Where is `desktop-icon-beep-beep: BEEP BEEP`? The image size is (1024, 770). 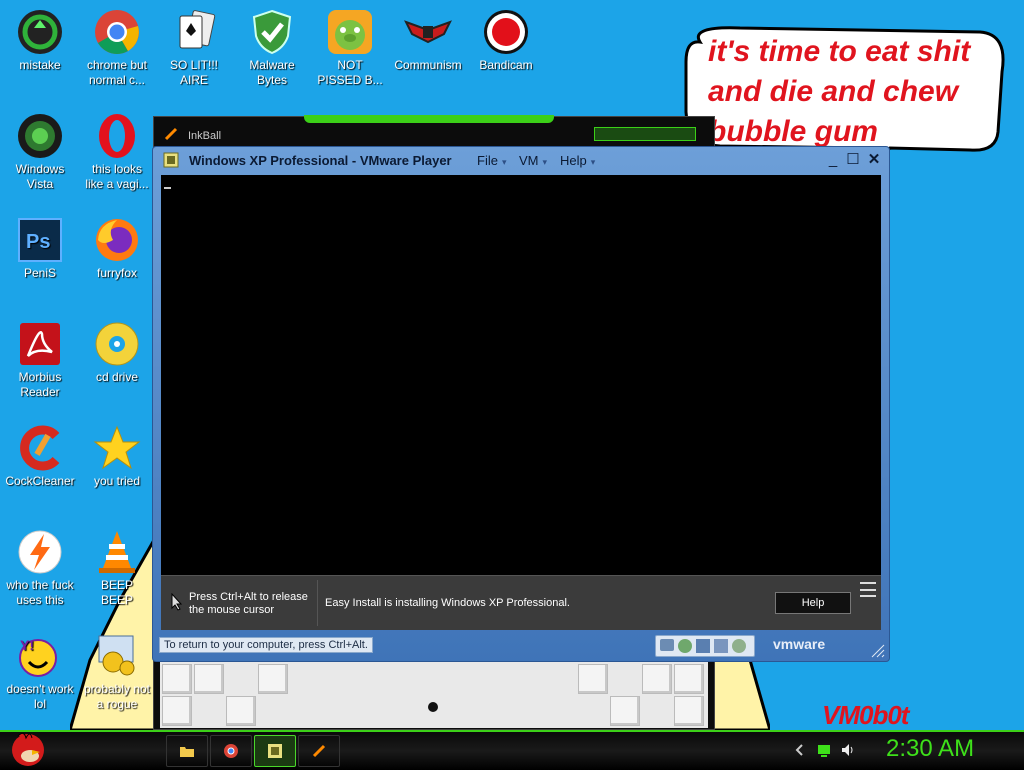 desktop-icon-beep-beep: BEEP BEEP is located at coordinates (117, 568).